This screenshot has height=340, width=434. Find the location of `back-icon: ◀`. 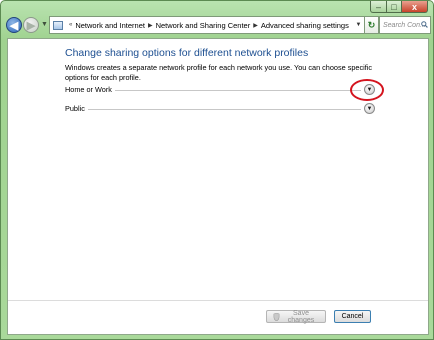

back-icon: ◀ is located at coordinates (14, 25).